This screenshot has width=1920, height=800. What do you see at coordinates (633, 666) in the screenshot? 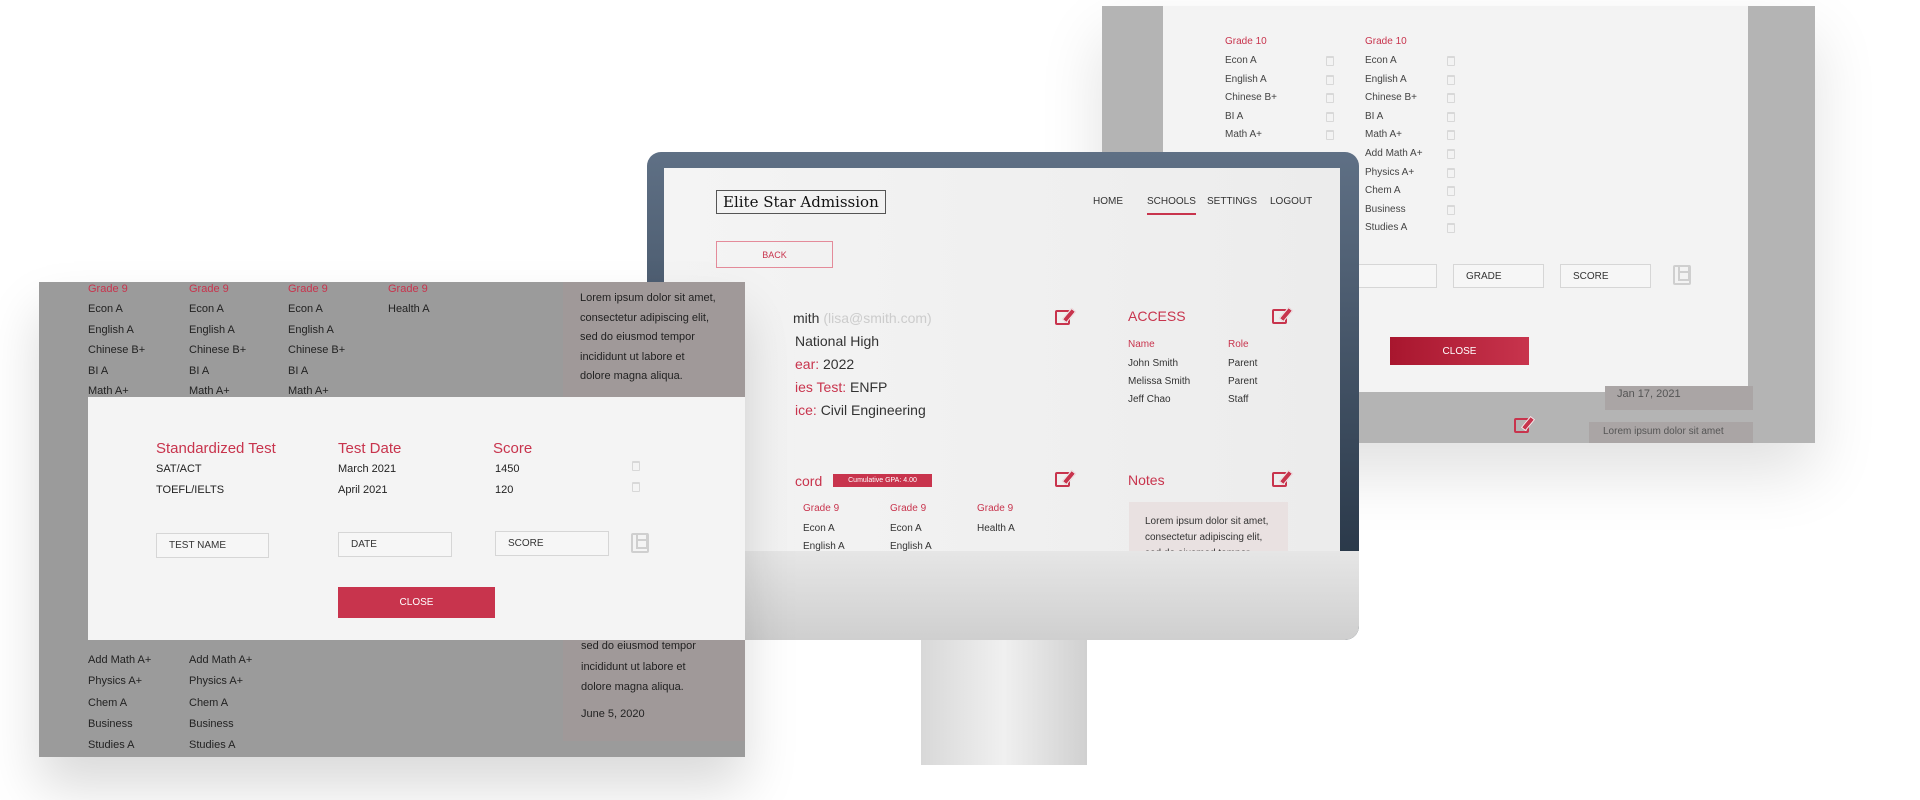
I see `notes-line: incididunt ut labore et` at bounding box center [633, 666].